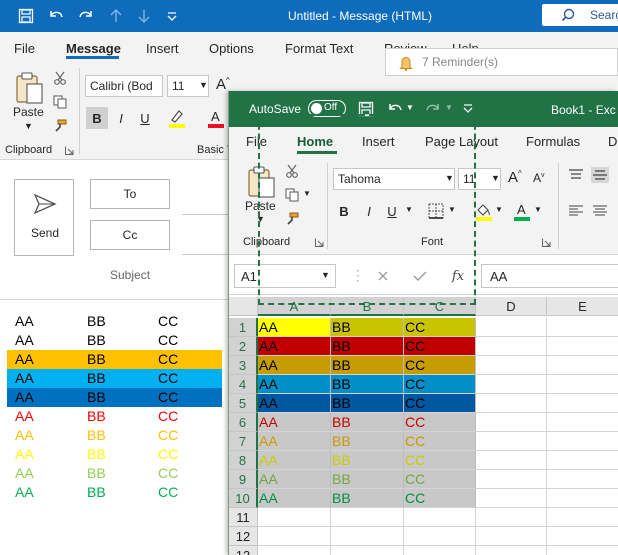  I want to click on to-button: To, so click(130, 194).